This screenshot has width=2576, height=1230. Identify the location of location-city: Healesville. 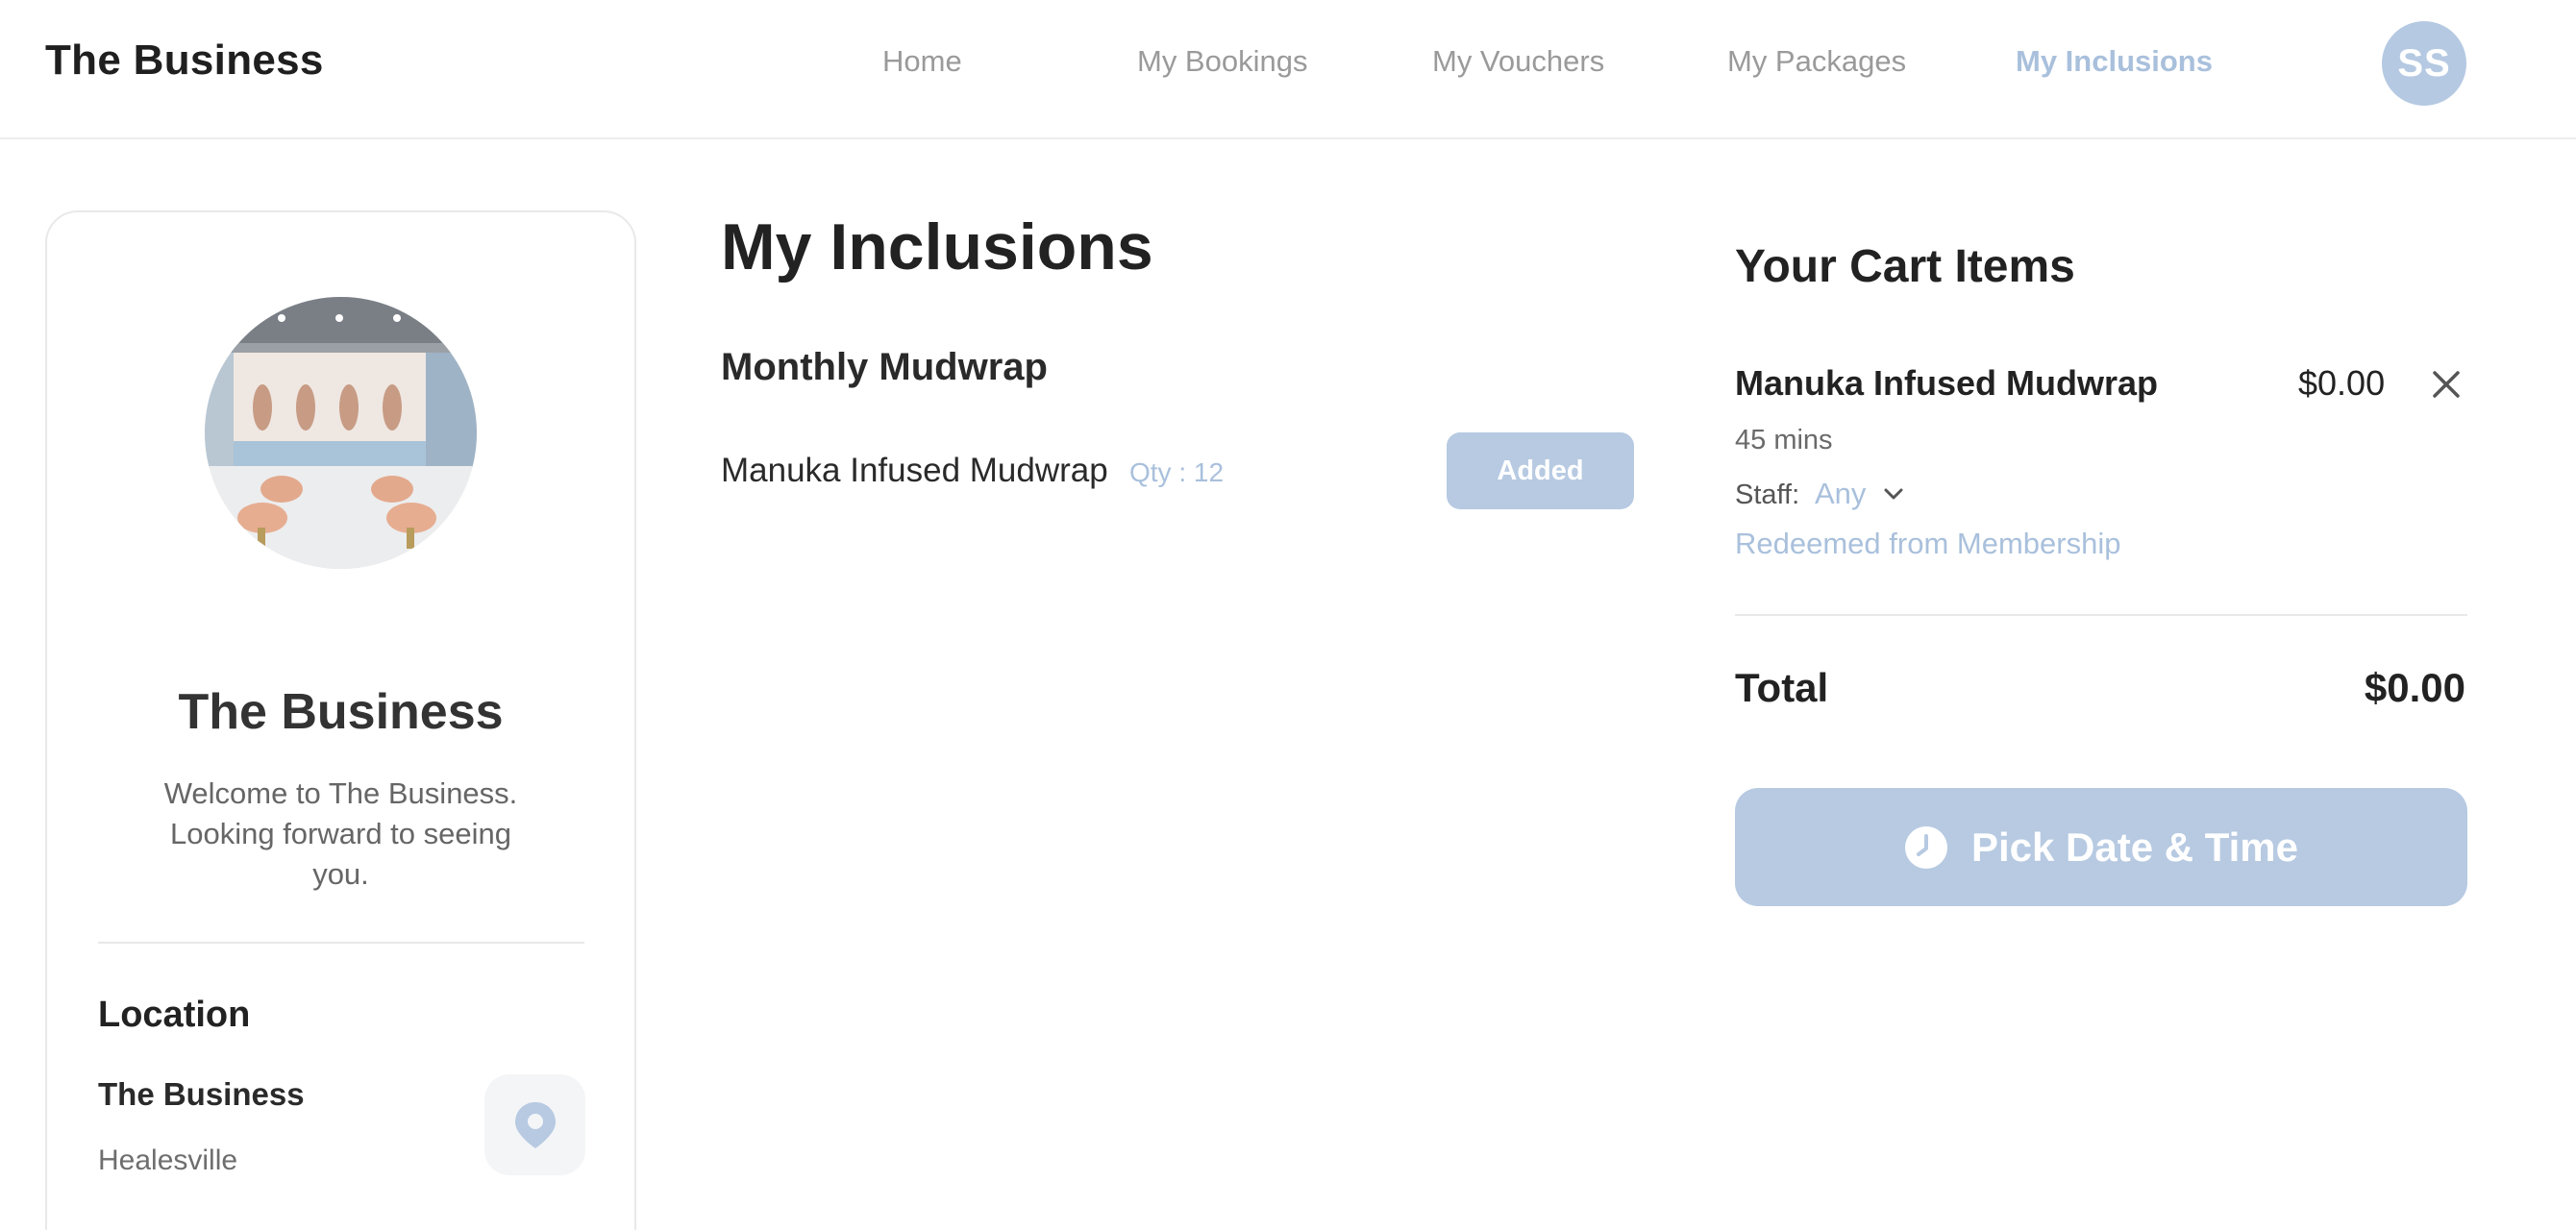
(168, 1160).